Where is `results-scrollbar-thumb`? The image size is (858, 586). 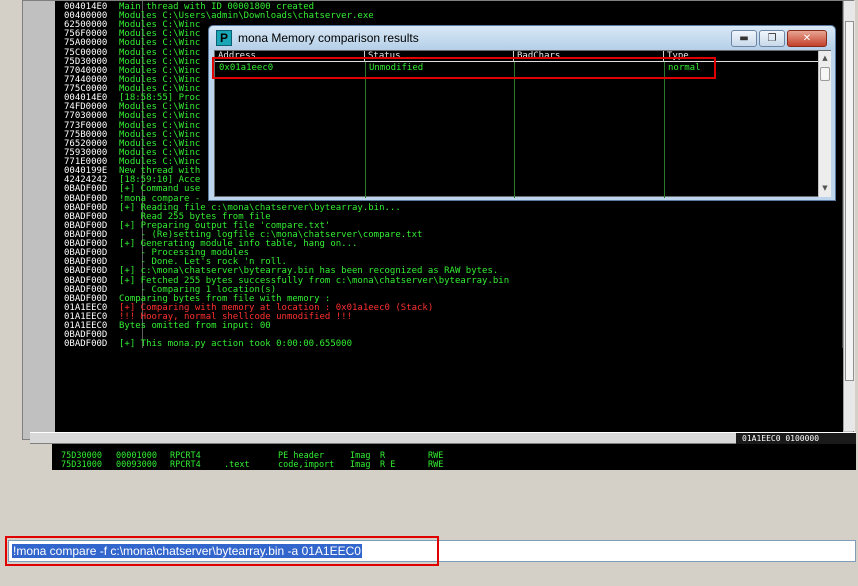 results-scrollbar-thumb is located at coordinates (825, 74).